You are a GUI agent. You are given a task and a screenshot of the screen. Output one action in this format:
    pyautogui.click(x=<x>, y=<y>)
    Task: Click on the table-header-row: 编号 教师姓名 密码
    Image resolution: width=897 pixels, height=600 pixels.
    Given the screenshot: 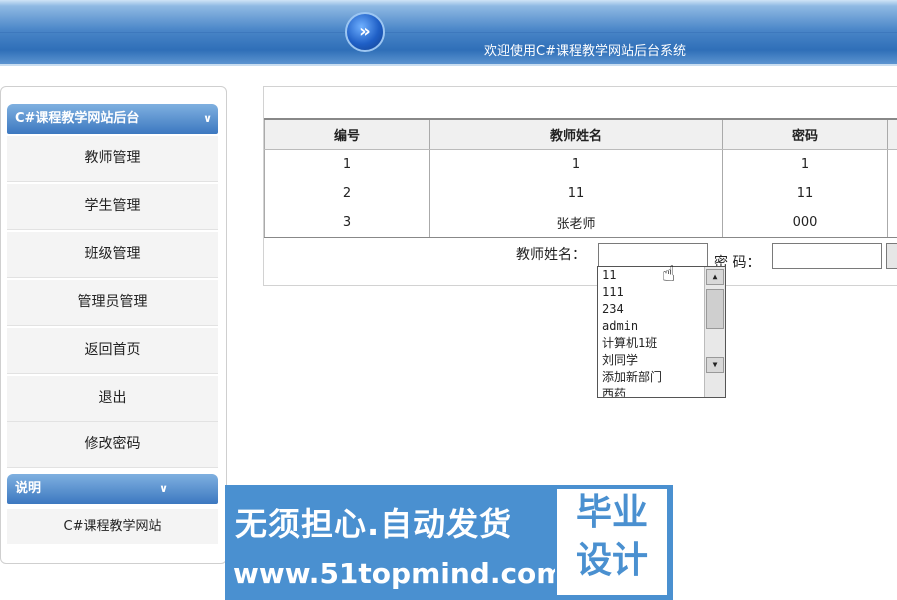 What is the action you would take?
    pyautogui.click(x=580, y=134)
    